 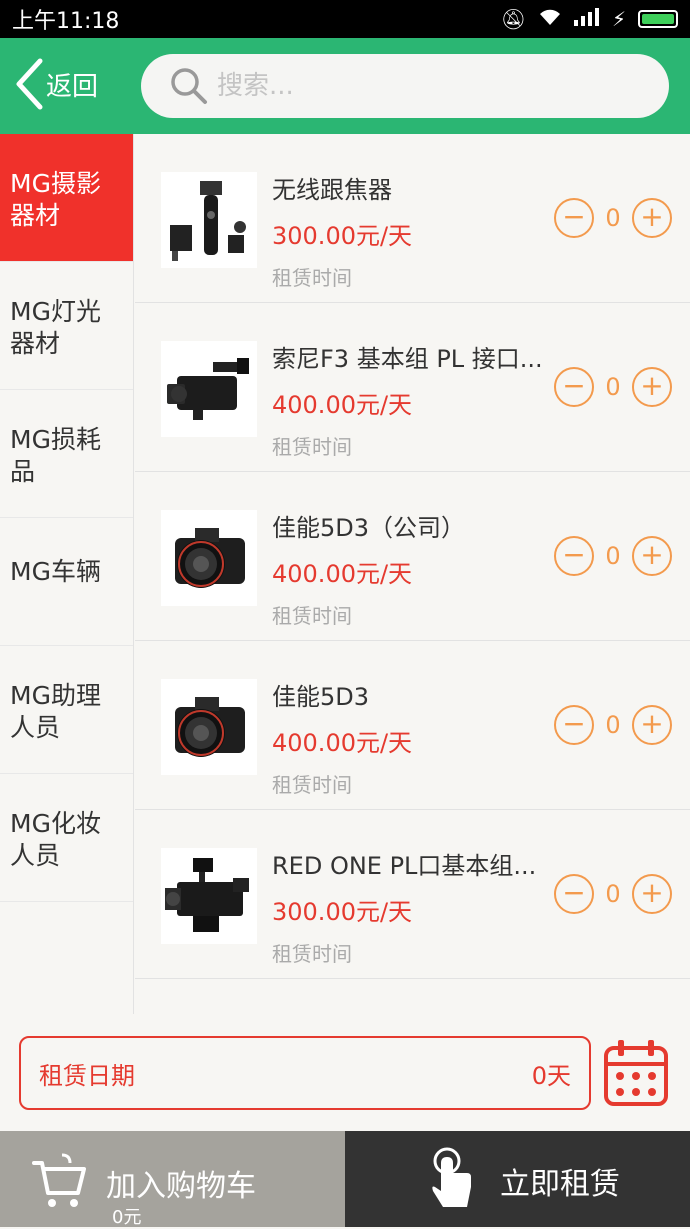 I want to click on category-sidebar: MG摄影器材 MG灯光器材 MG损耗品 MG车辆 MG助理人员 MG化妆人员, so click(x=67, y=574).